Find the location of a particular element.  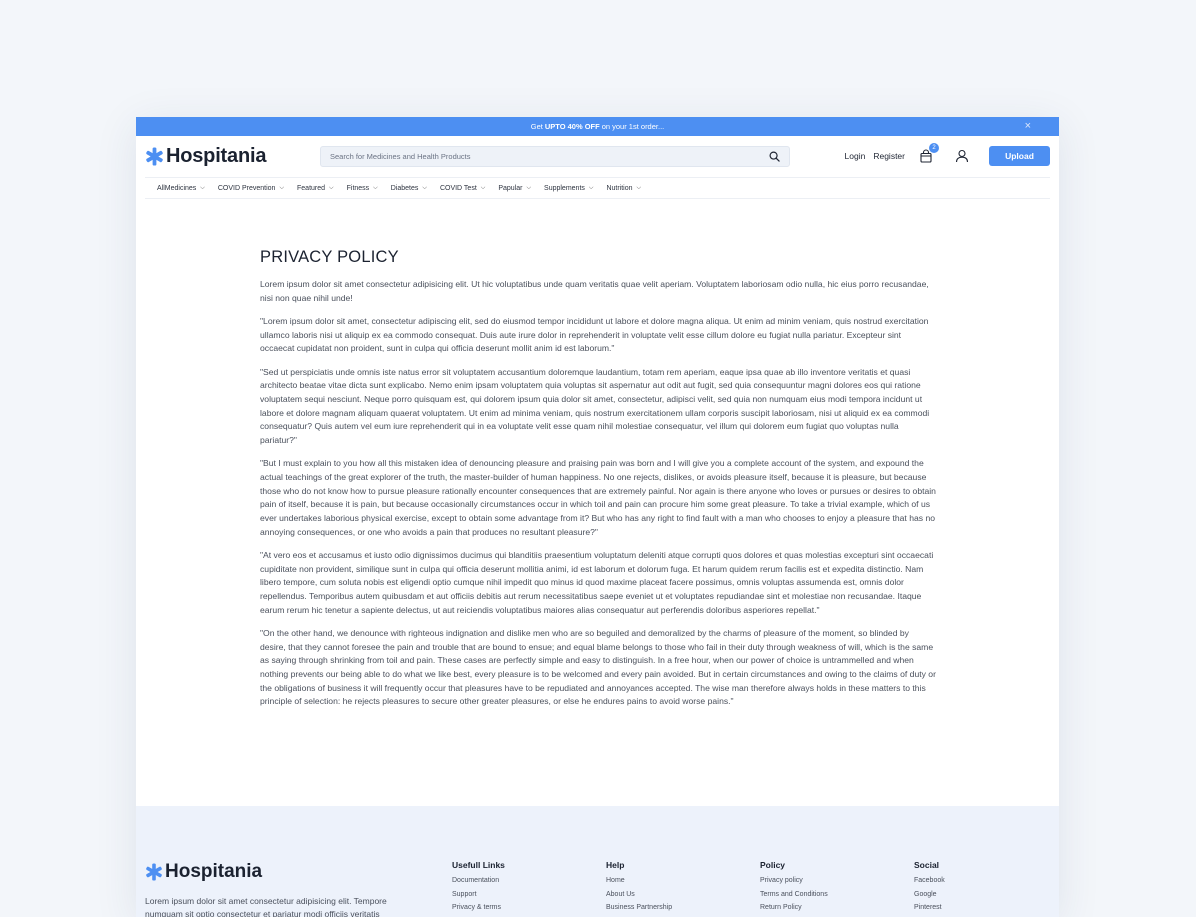

nav-item-fitness: Fitness ⌵ is located at coordinates (362, 188).